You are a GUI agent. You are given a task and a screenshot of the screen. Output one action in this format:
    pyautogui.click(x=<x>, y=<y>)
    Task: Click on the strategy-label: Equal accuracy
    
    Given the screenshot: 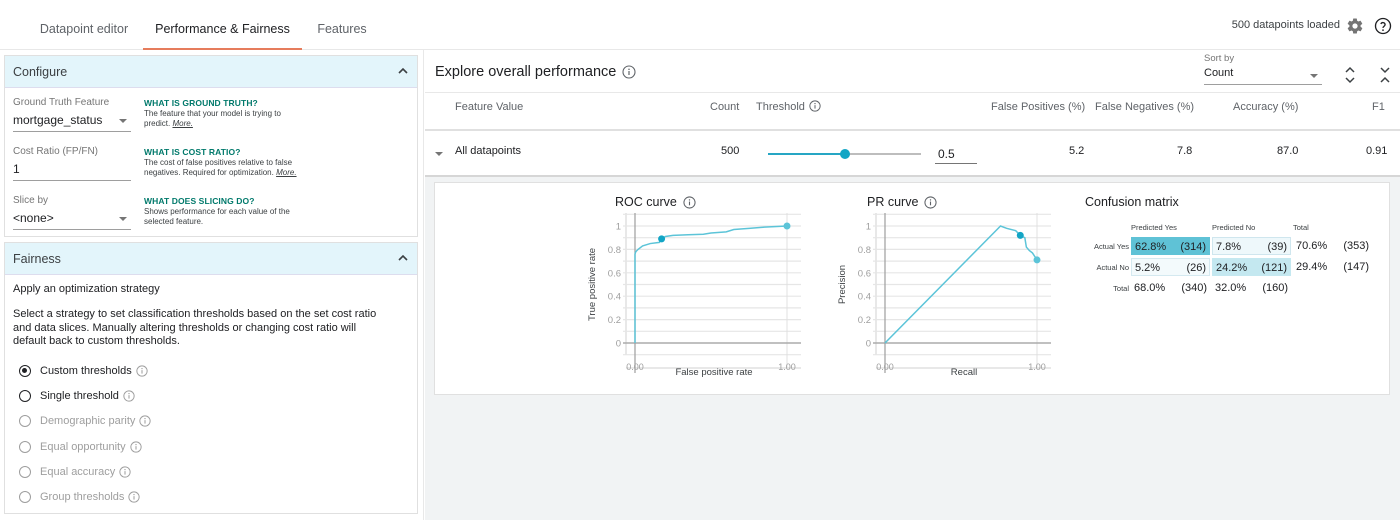 What is the action you would take?
    pyautogui.click(x=78, y=471)
    